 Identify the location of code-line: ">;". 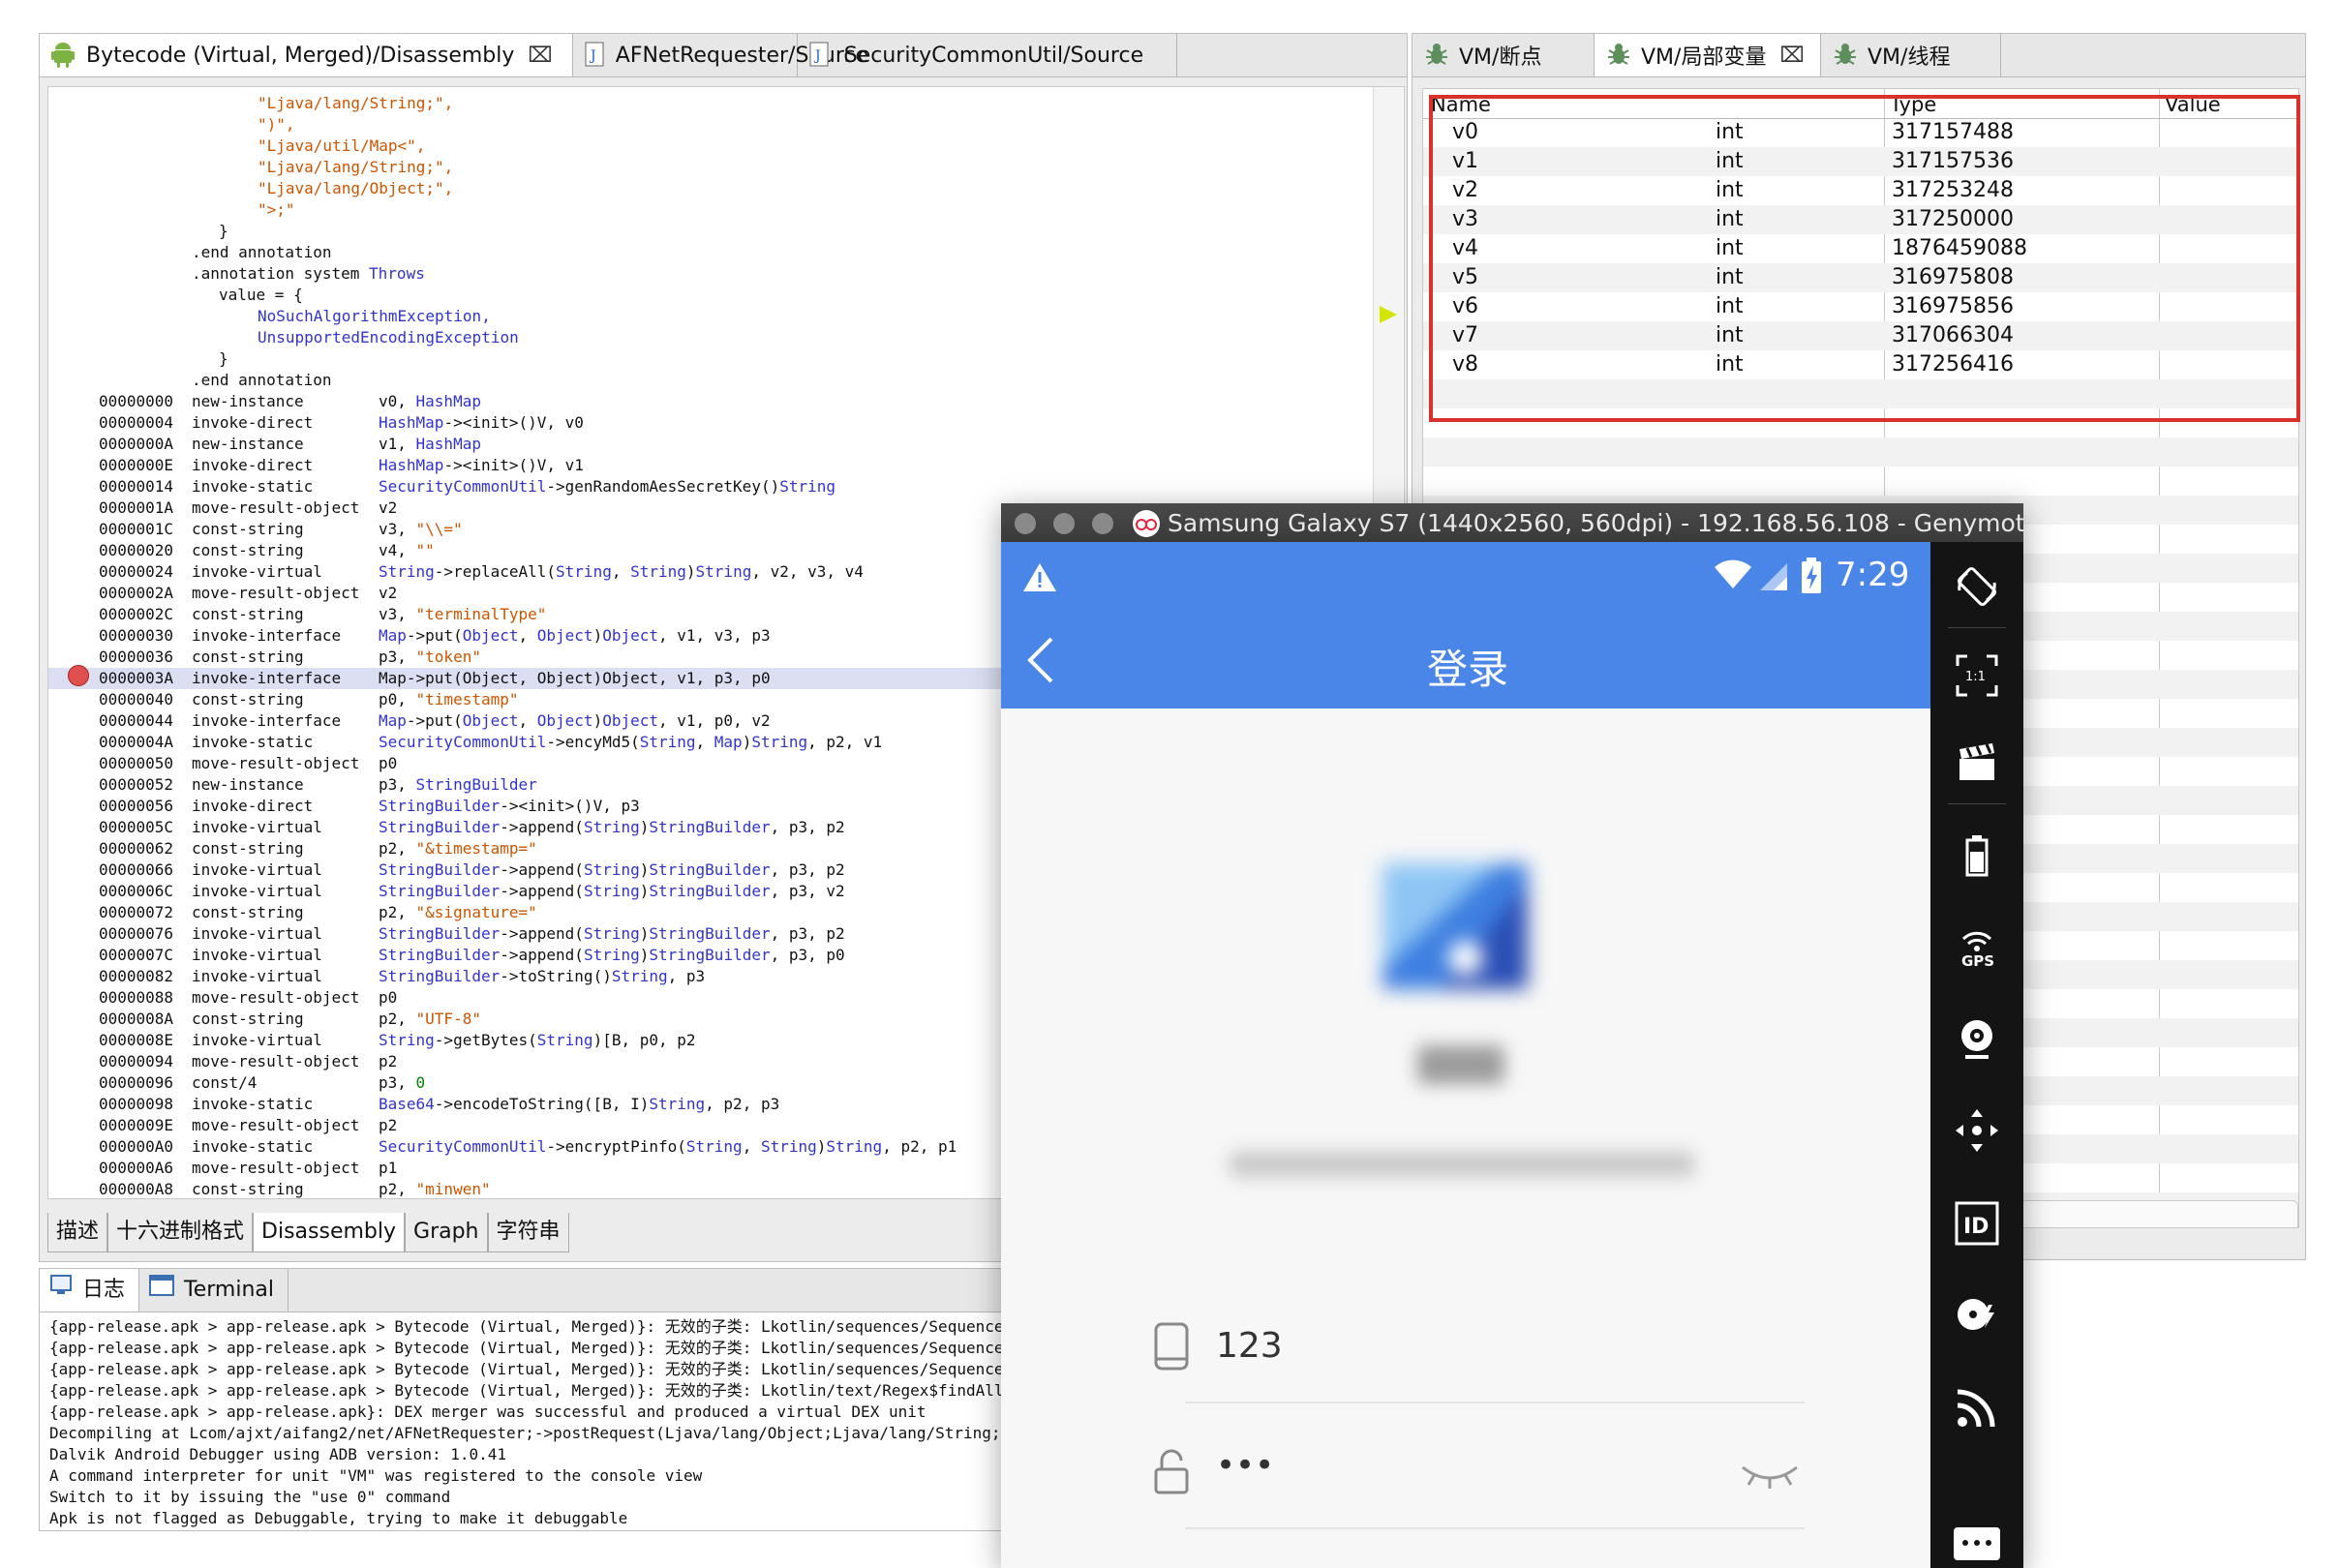
(726, 210).